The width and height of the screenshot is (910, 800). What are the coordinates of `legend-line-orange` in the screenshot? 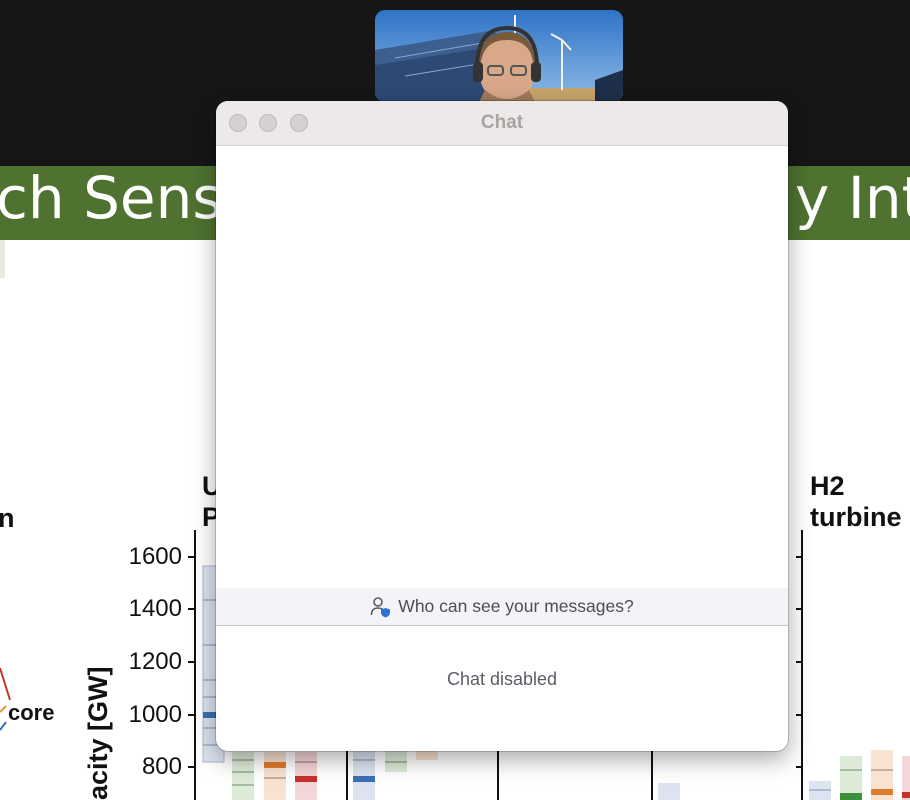 It's located at (3, 709).